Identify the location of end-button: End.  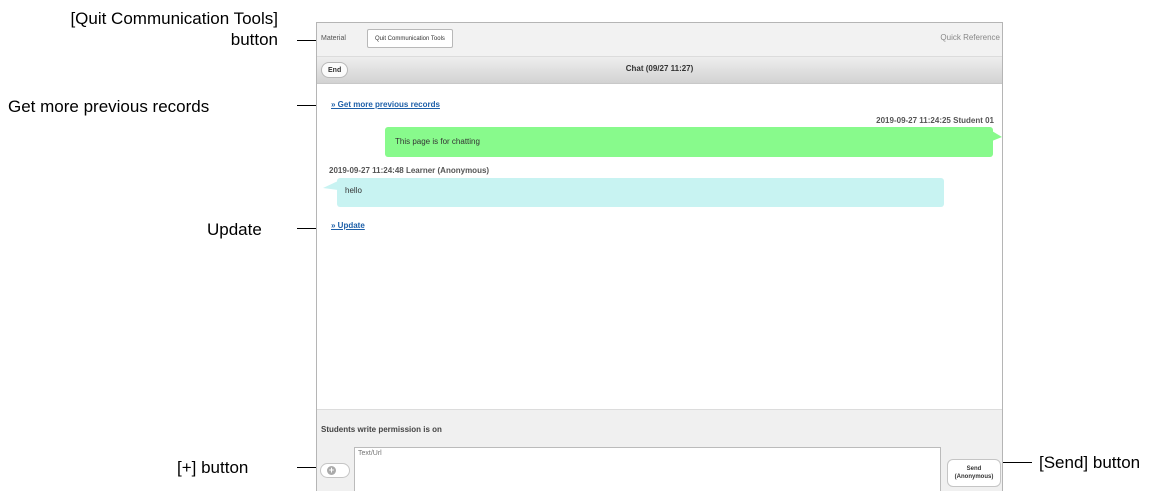
(335, 70).